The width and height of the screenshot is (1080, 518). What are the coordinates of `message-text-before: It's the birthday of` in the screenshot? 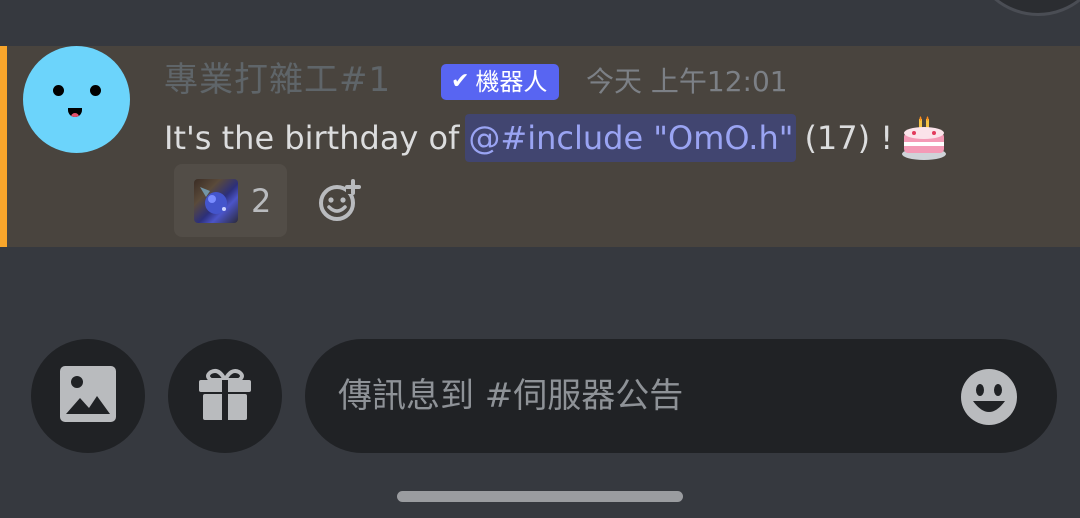 It's located at (312, 138).